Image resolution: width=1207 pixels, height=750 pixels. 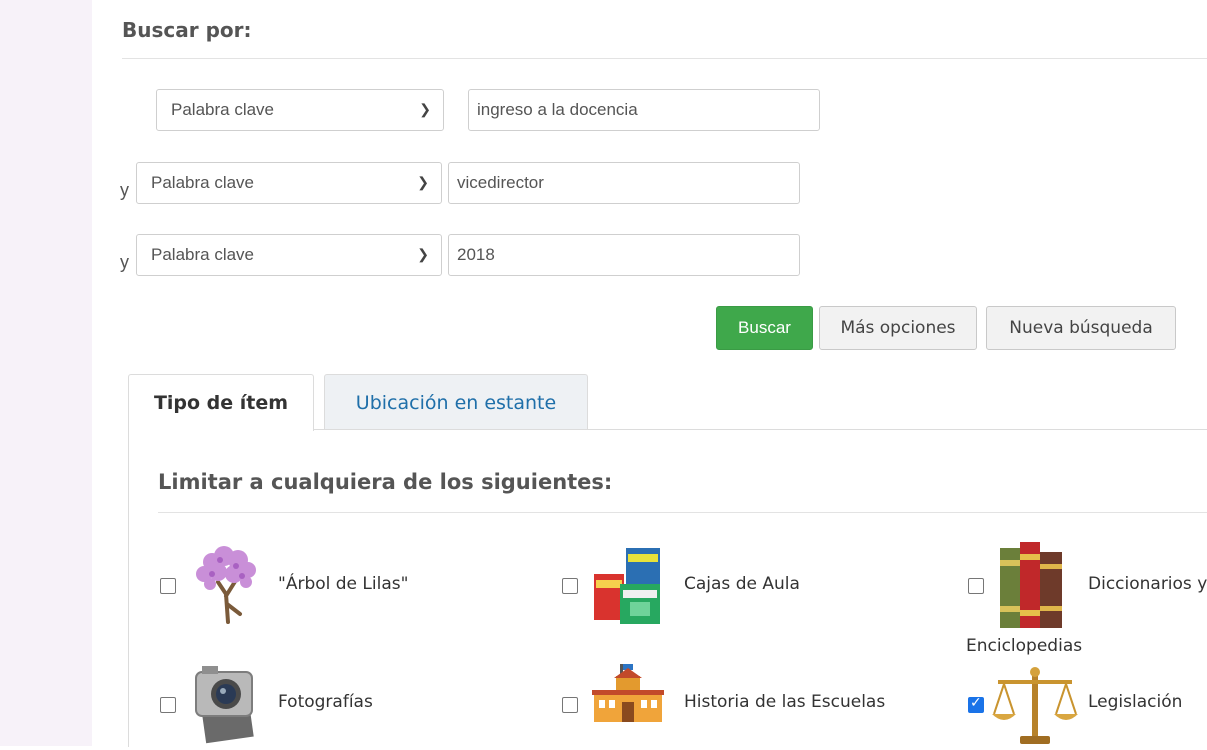 What do you see at coordinates (343, 584) in the screenshot?
I see `item-type-label-lilac: "Árbol de Lilas"` at bounding box center [343, 584].